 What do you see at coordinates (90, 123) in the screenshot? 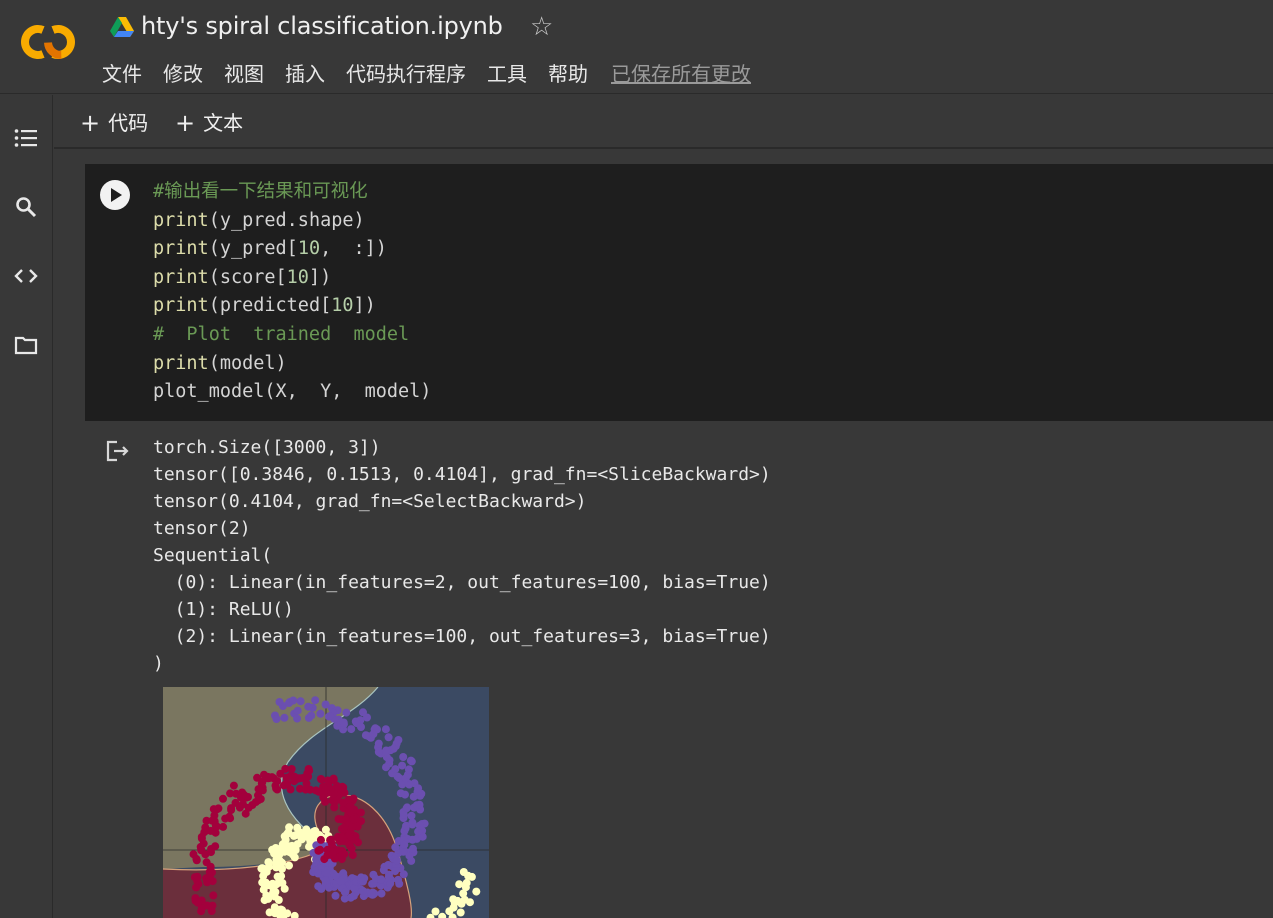
I see `plus-icon: +` at bounding box center [90, 123].